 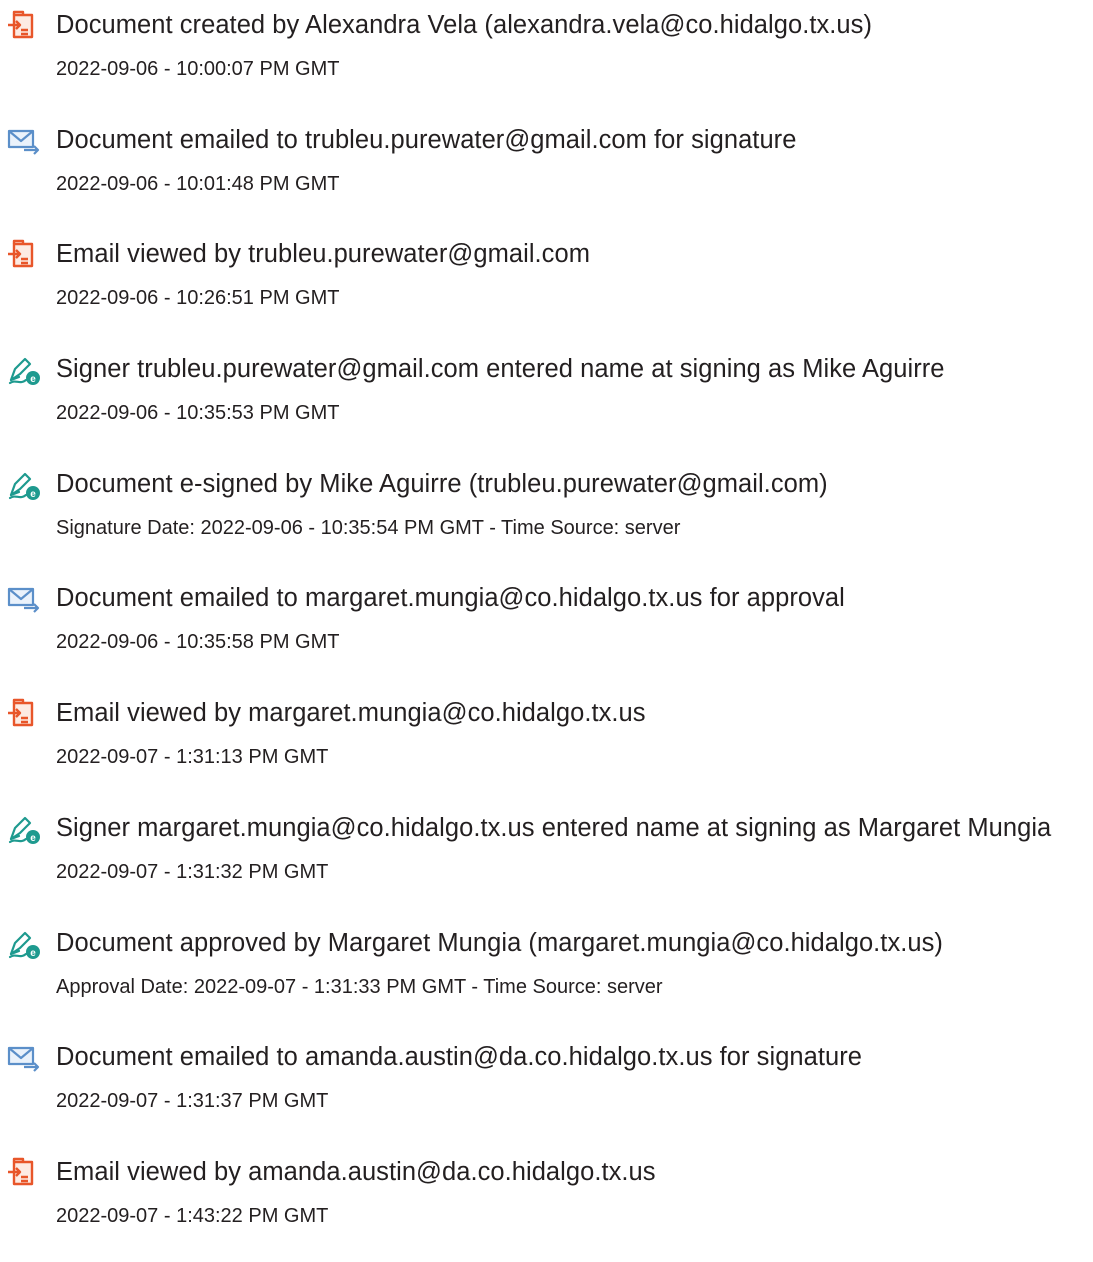 What do you see at coordinates (192, 871) in the screenshot?
I see `event-timestamp: 2022-09-07 - 1:31:32 PM GMT` at bounding box center [192, 871].